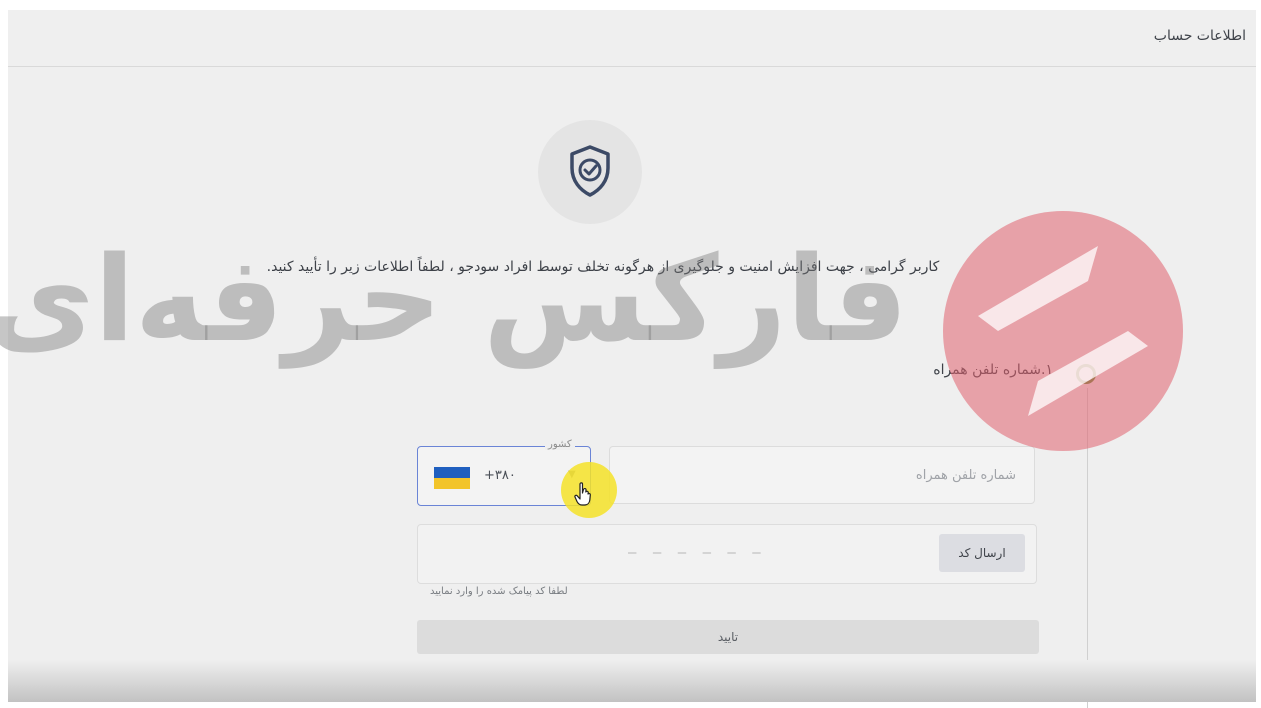  Describe the element at coordinates (500, 475) in the screenshot. I see `dial-code: +۳۸۰` at that location.